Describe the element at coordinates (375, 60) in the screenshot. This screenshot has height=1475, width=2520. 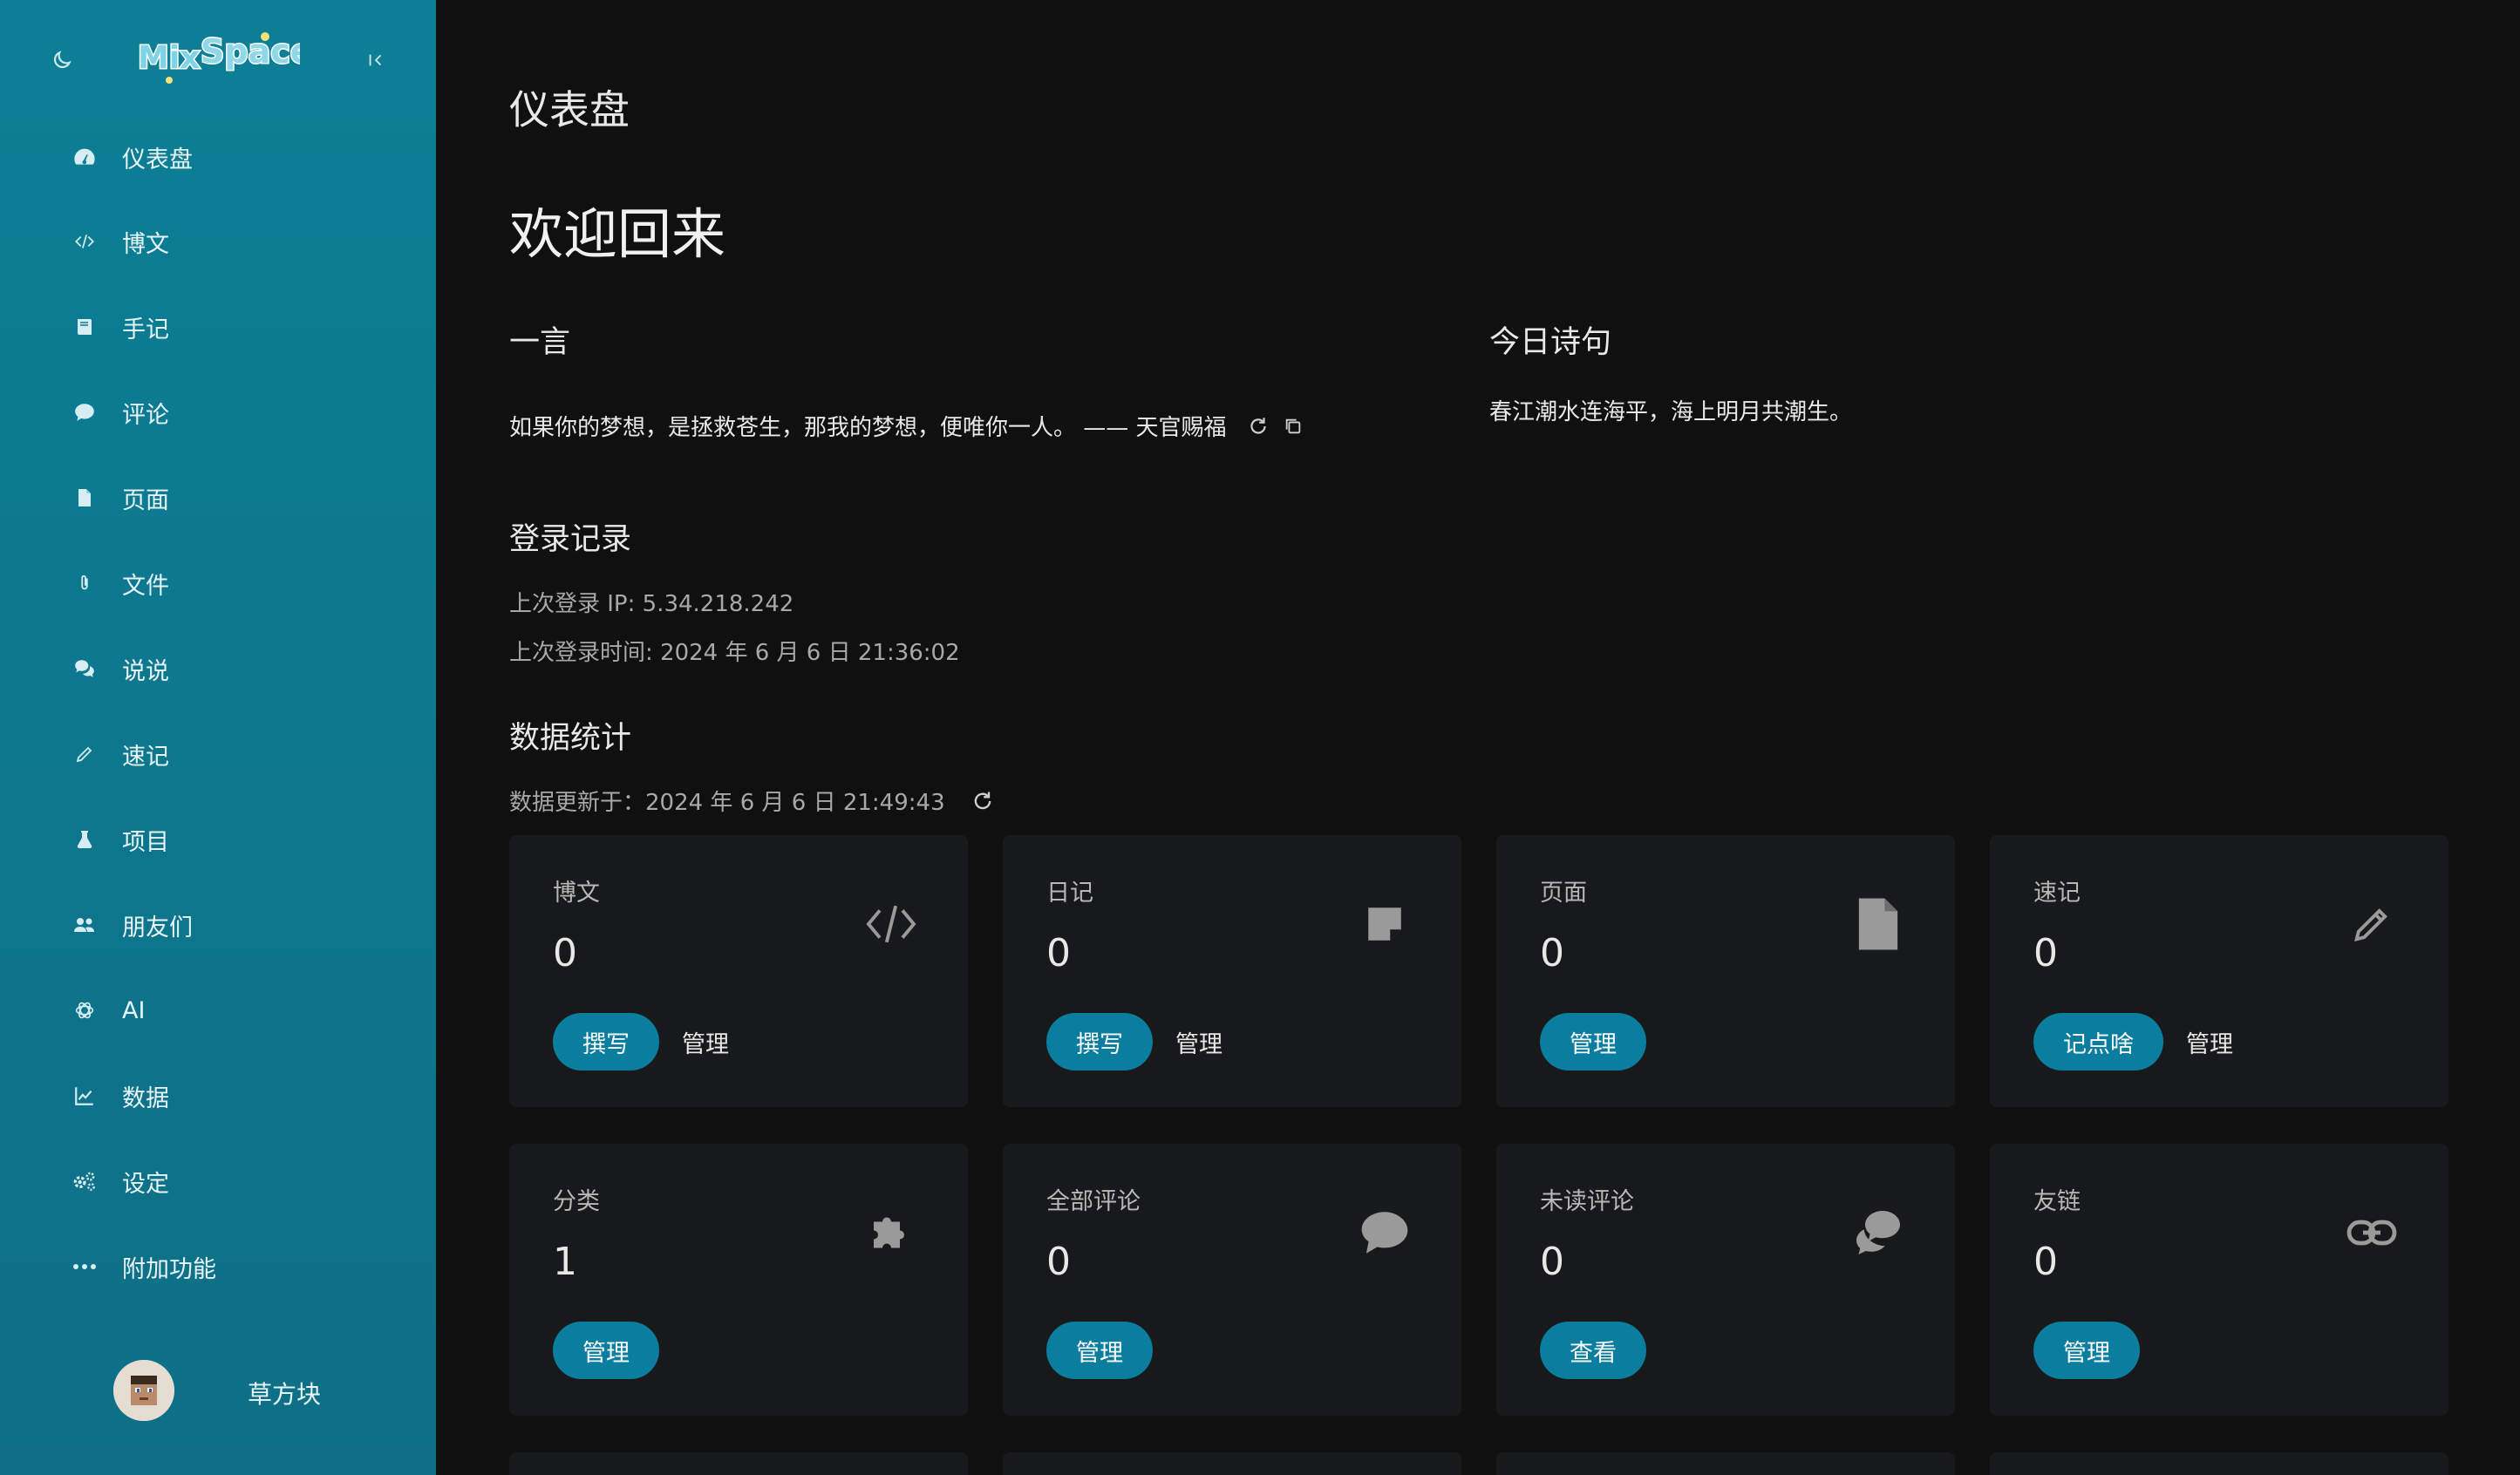
I see `collapse-sidebar-icon` at that location.